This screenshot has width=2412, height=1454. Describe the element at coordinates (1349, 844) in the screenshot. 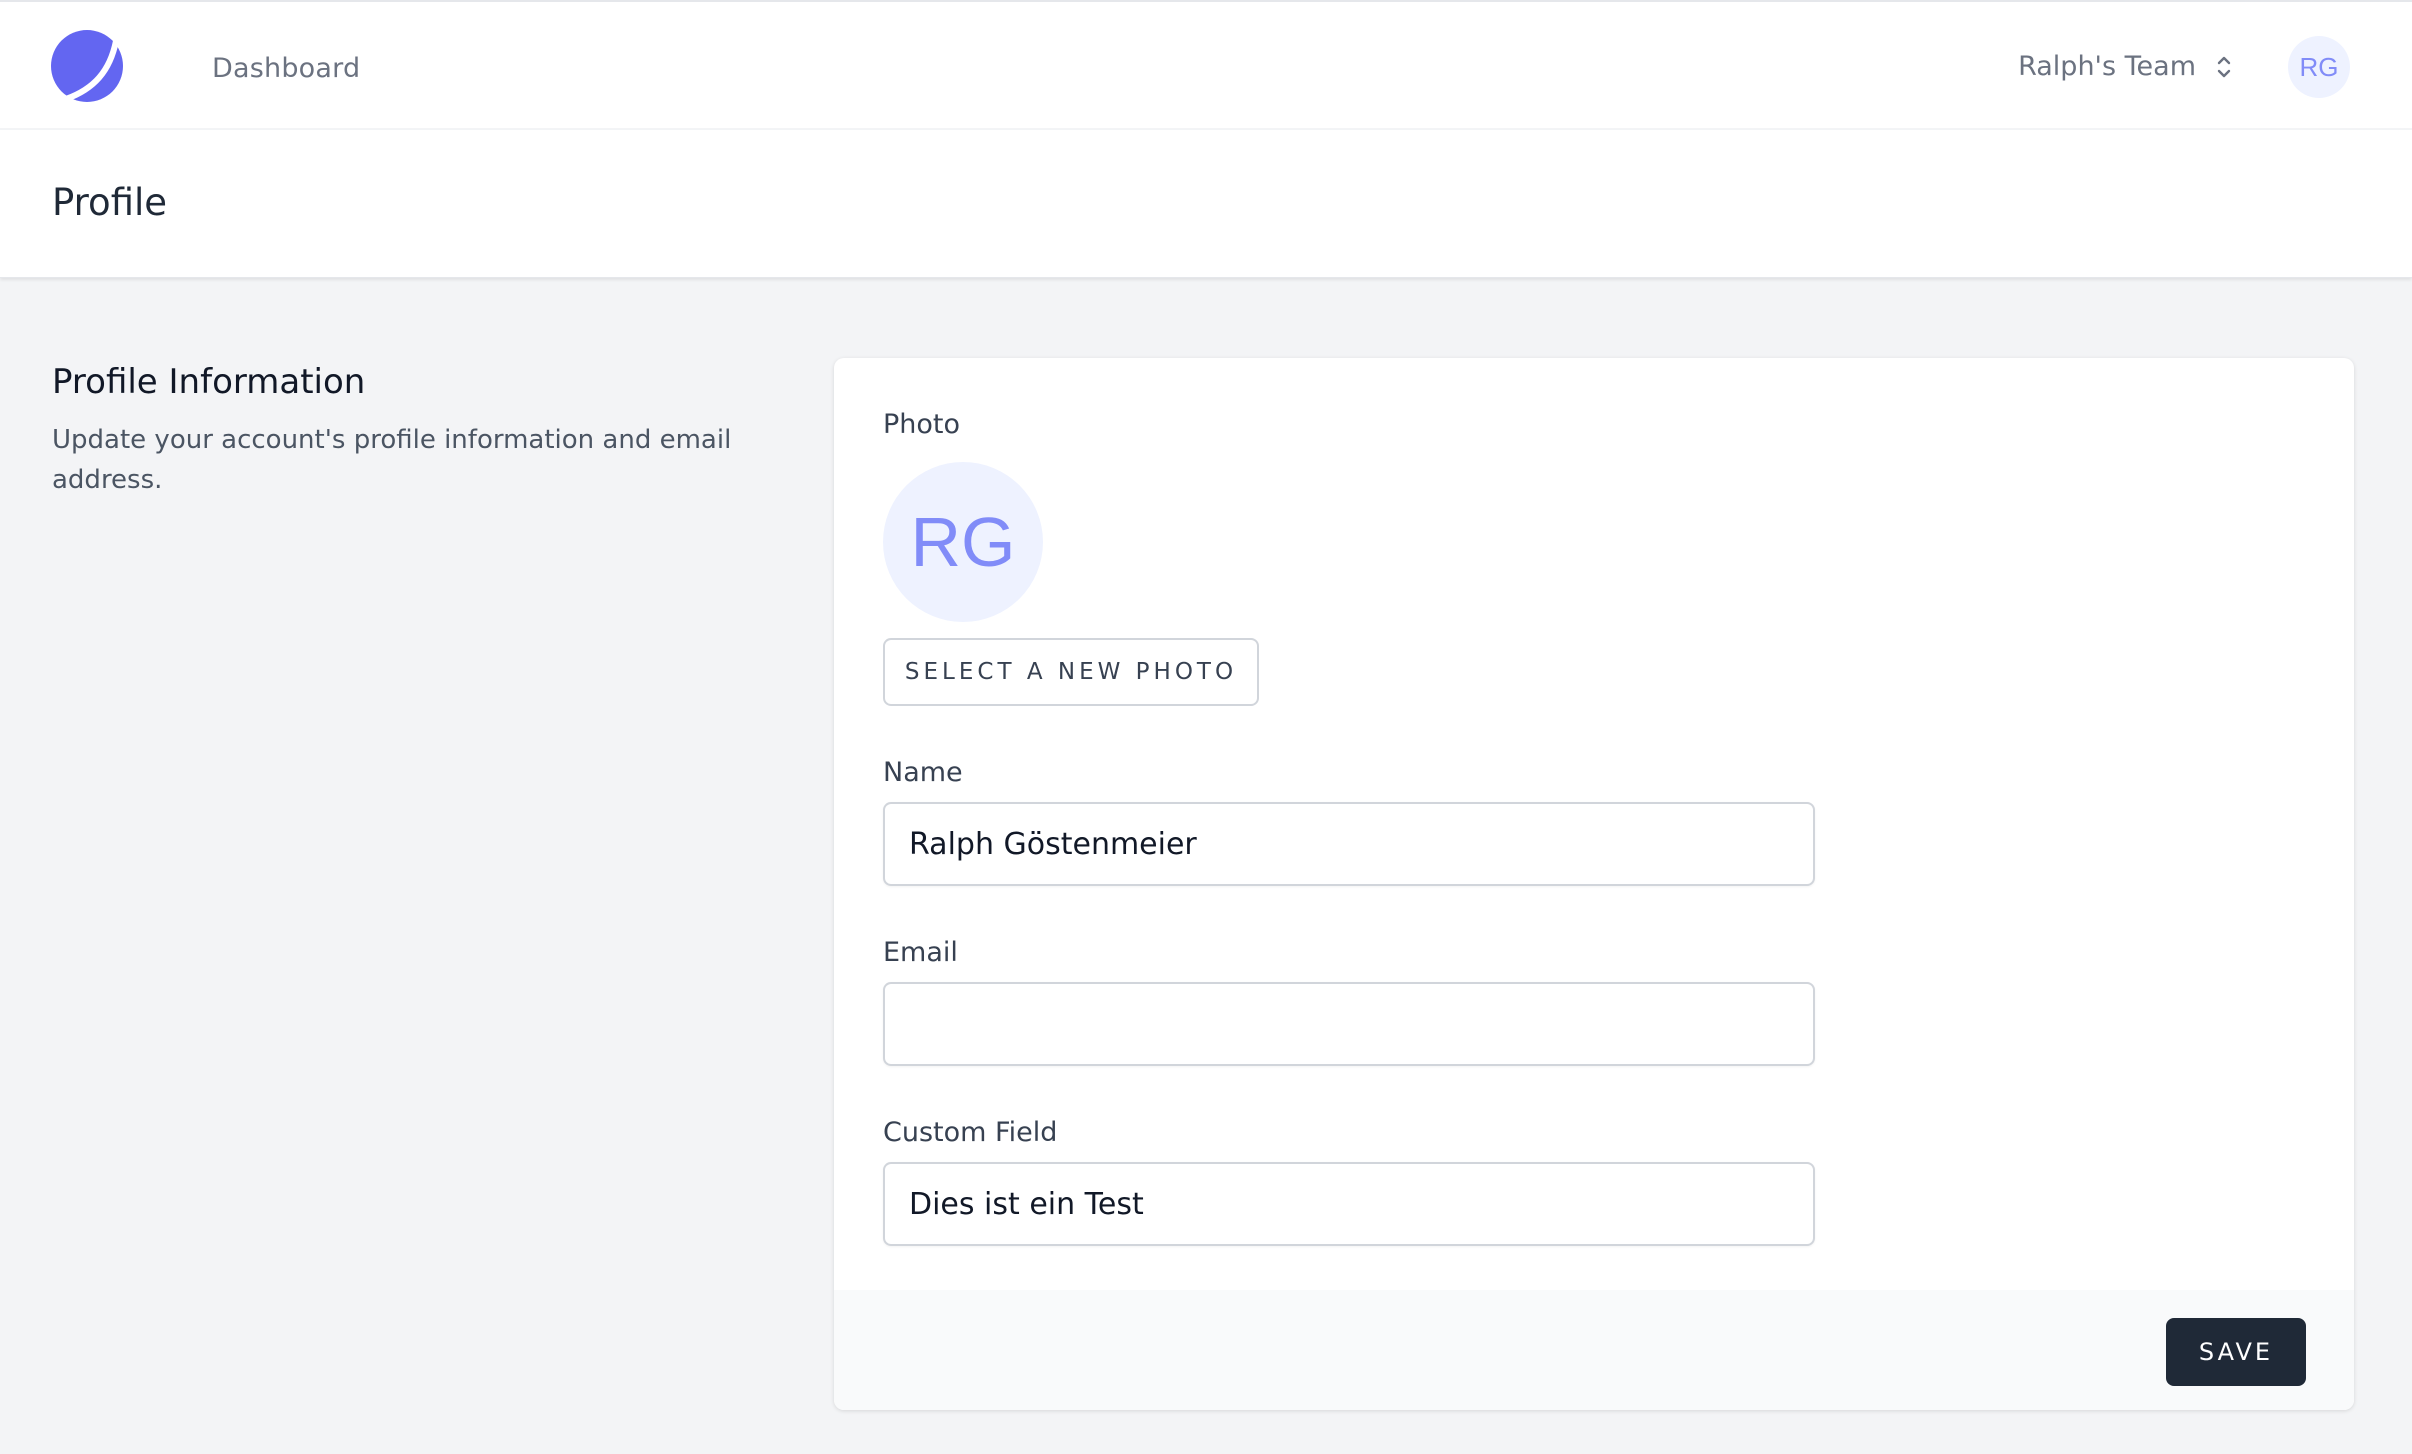

I see `name-input` at that location.